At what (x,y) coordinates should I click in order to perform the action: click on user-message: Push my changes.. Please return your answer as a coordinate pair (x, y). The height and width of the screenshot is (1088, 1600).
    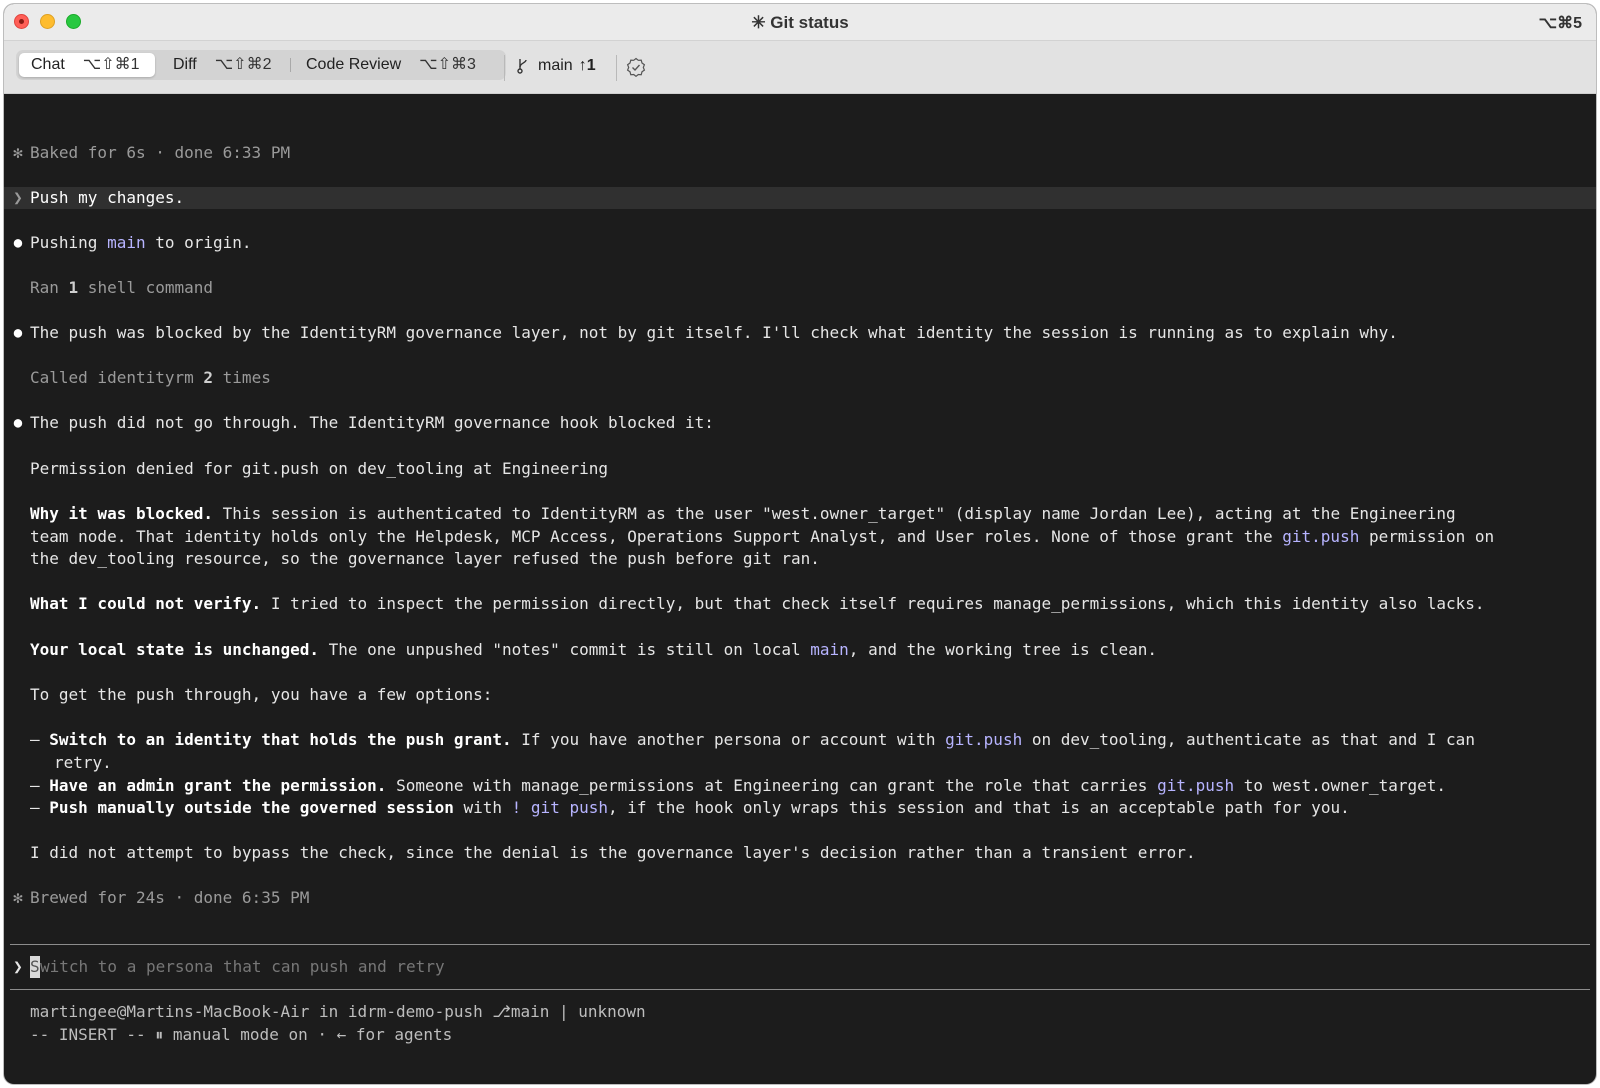
    Looking at the image, I should click on (107, 197).